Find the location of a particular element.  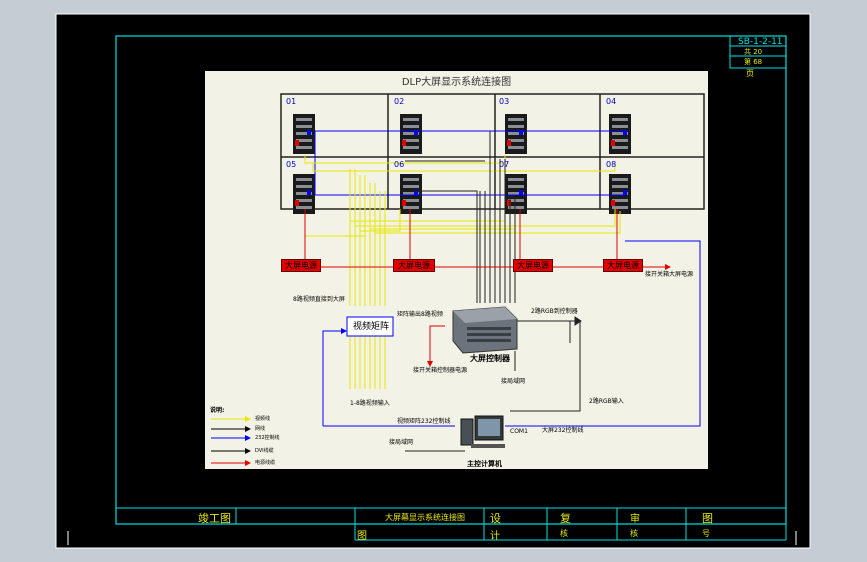

note-matrix-out: 矩阵输出8路视频 is located at coordinates (420, 314).